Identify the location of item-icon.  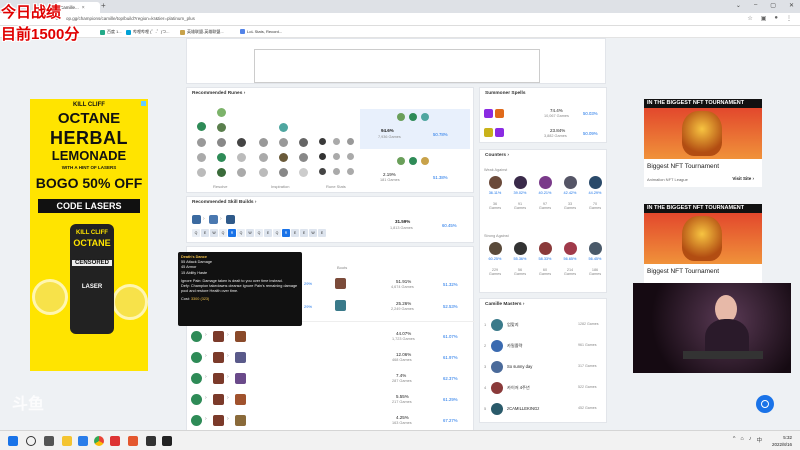
(218, 336).